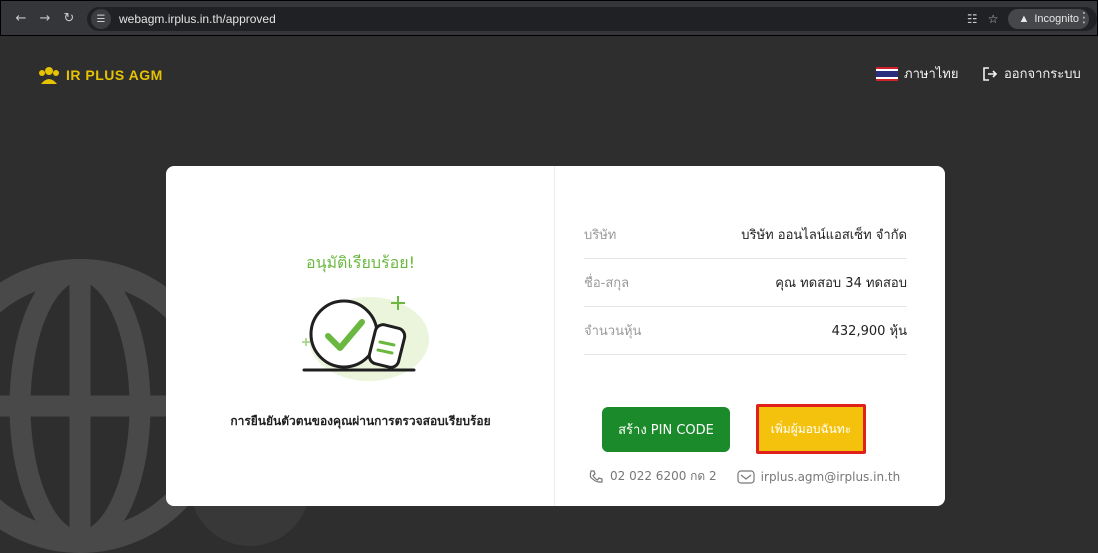 The height and width of the screenshot is (553, 1098). Describe the element at coordinates (21, 18) in the screenshot. I see `back-icon: ←` at that location.